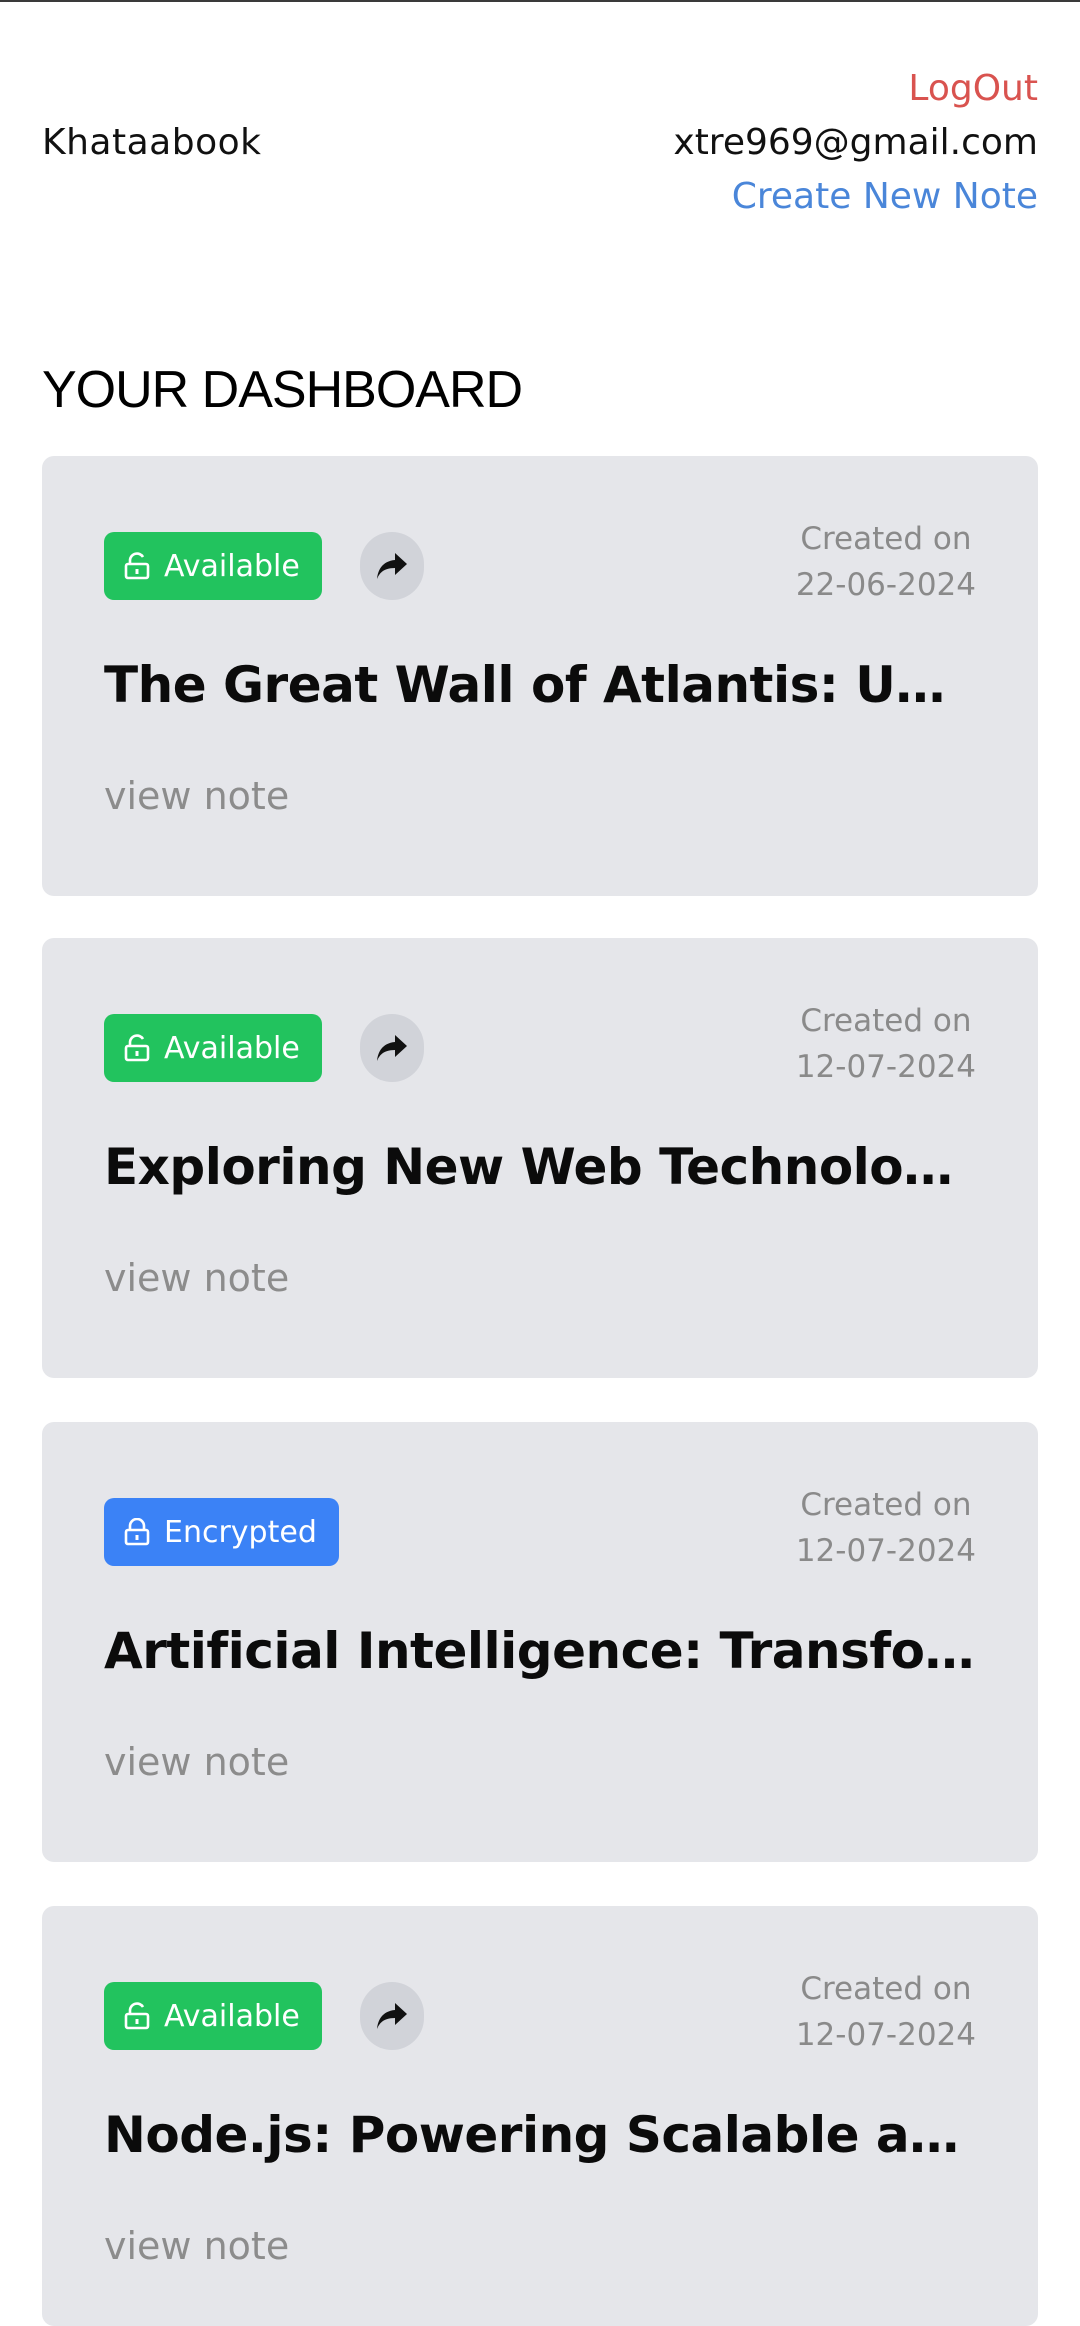  Describe the element at coordinates (152, 142) in the screenshot. I see `brand-name: Khataabook` at that location.